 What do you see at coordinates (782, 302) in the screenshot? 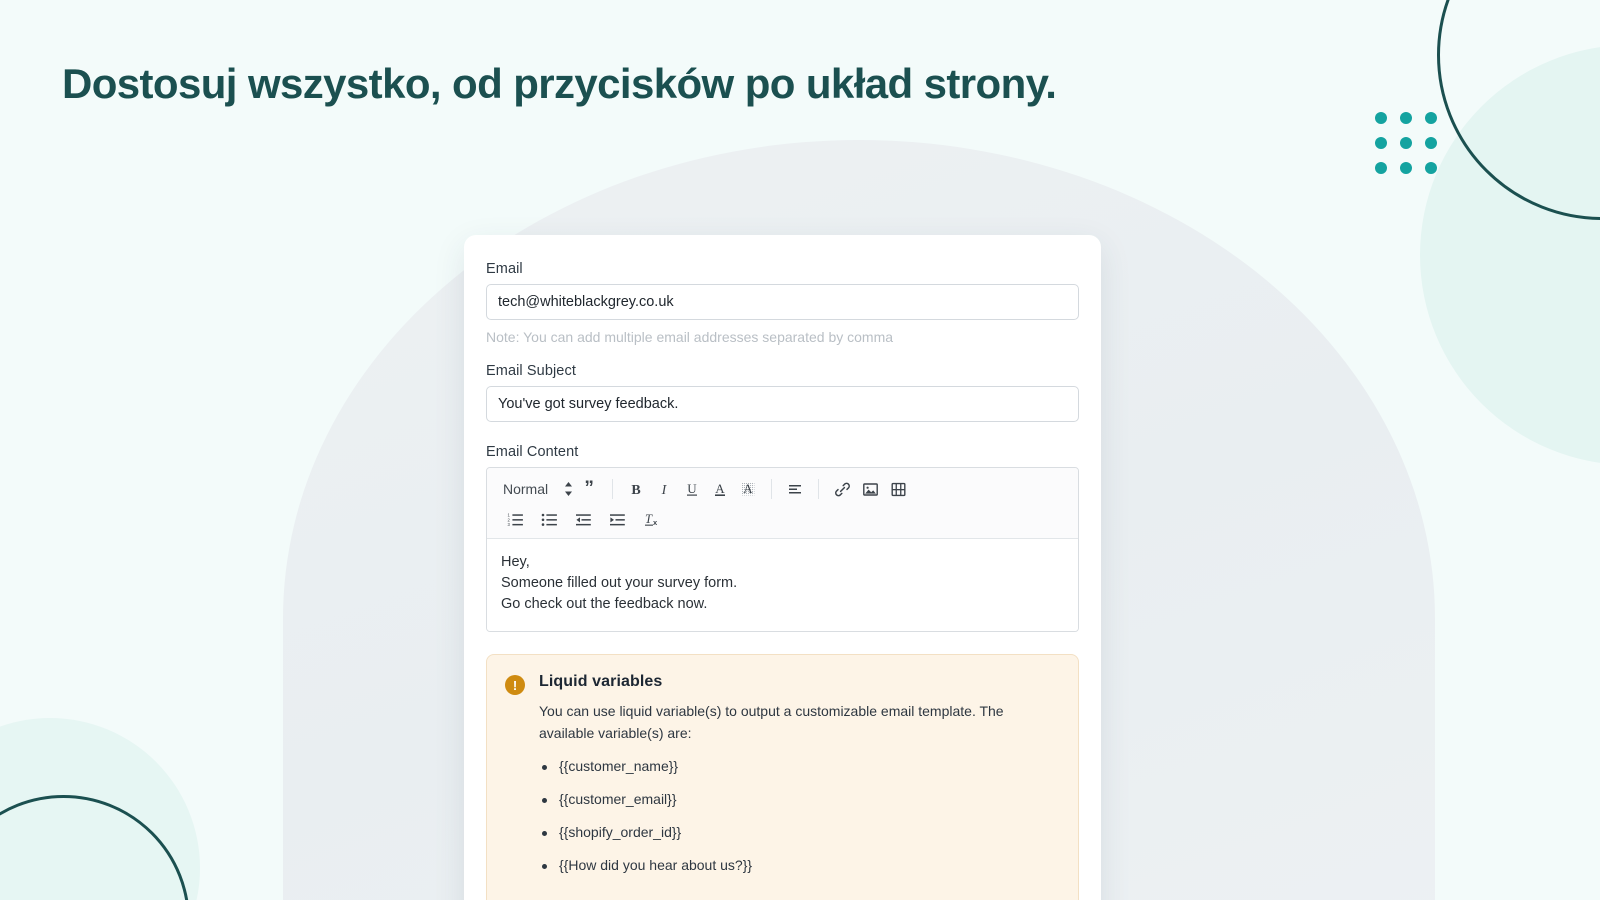
I see `email-input: tech@whiteblackgrey.co.uk` at bounding box center [782, 302].